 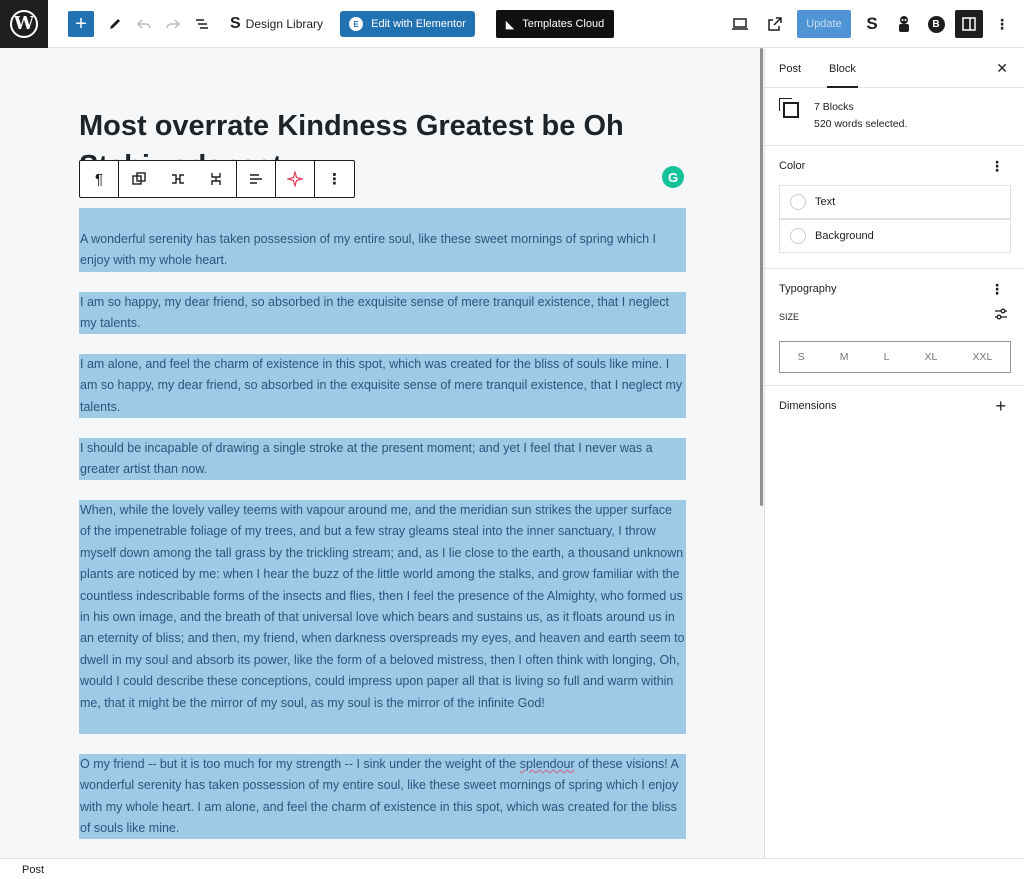 I want to click on multiple-blocks-icon, so click(x=789, y=108).